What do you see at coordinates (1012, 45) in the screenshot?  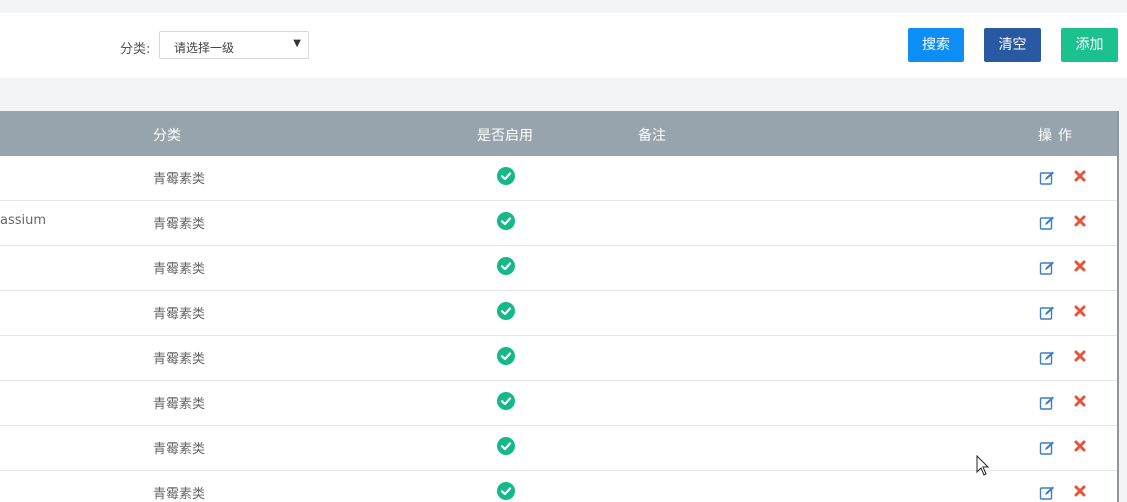 I see `clear-button: 清空` at bounding box center [1012, 45].